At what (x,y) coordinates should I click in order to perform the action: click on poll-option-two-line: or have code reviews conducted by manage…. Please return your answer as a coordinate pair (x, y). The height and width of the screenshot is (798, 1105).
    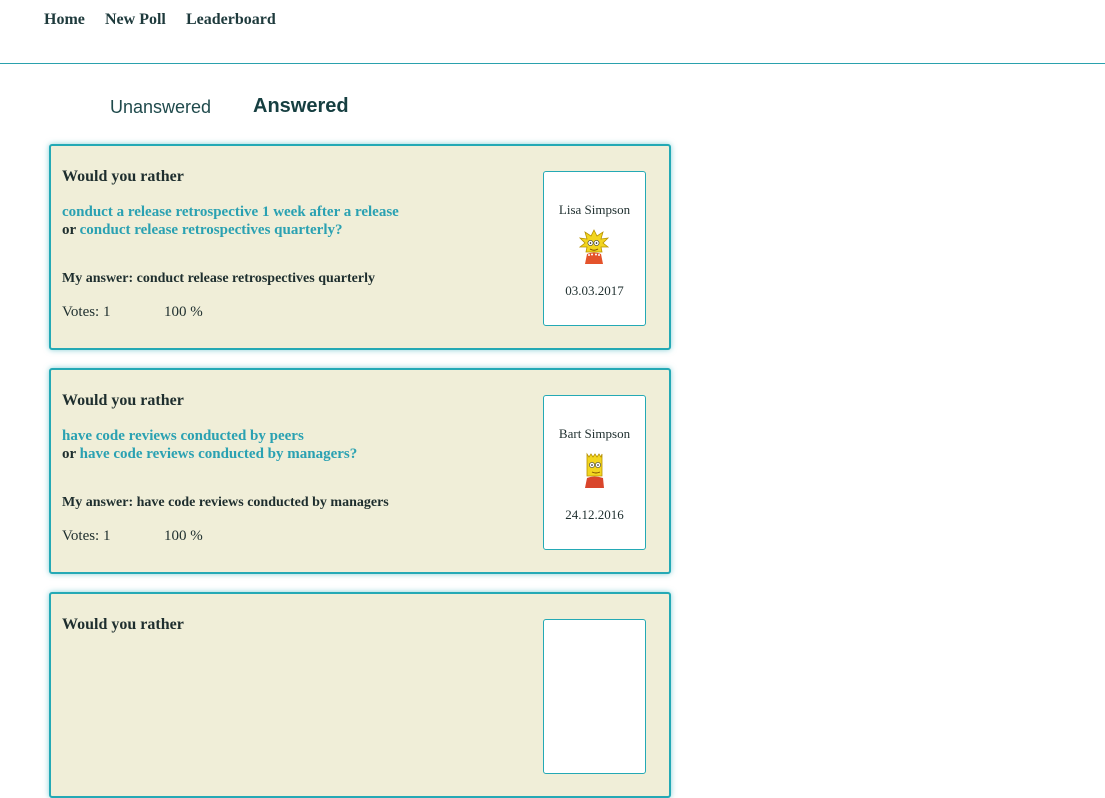
    Looking at the image, I should click on (209, 454).